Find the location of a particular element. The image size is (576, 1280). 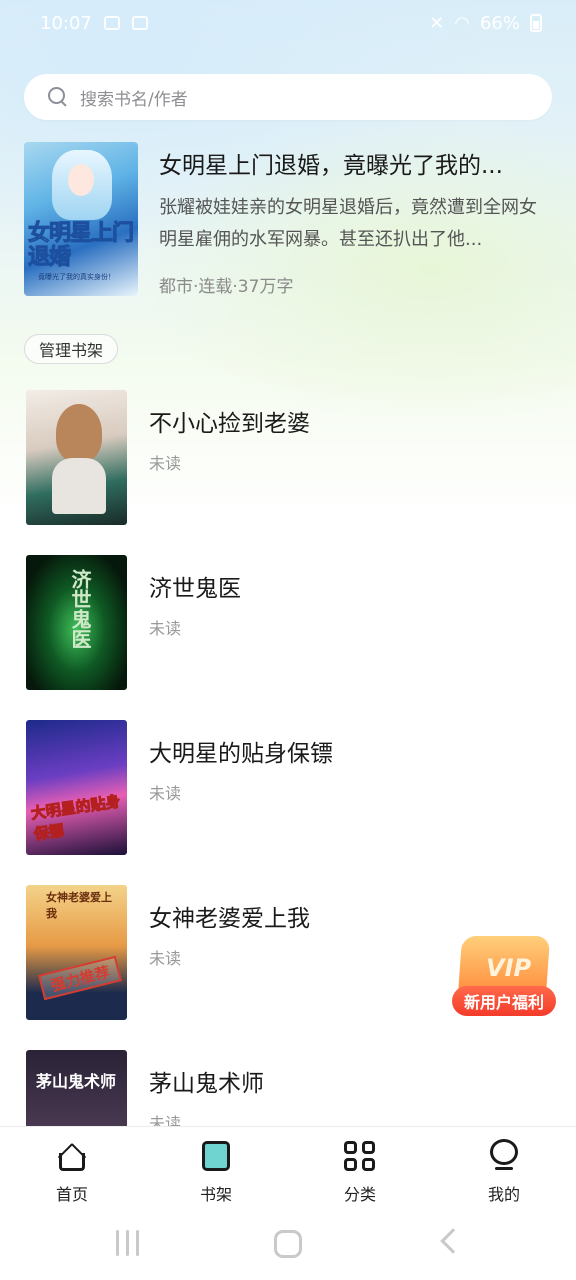

search-placeholder: 搜索书名/作者 is located at coordinates (134, 99).